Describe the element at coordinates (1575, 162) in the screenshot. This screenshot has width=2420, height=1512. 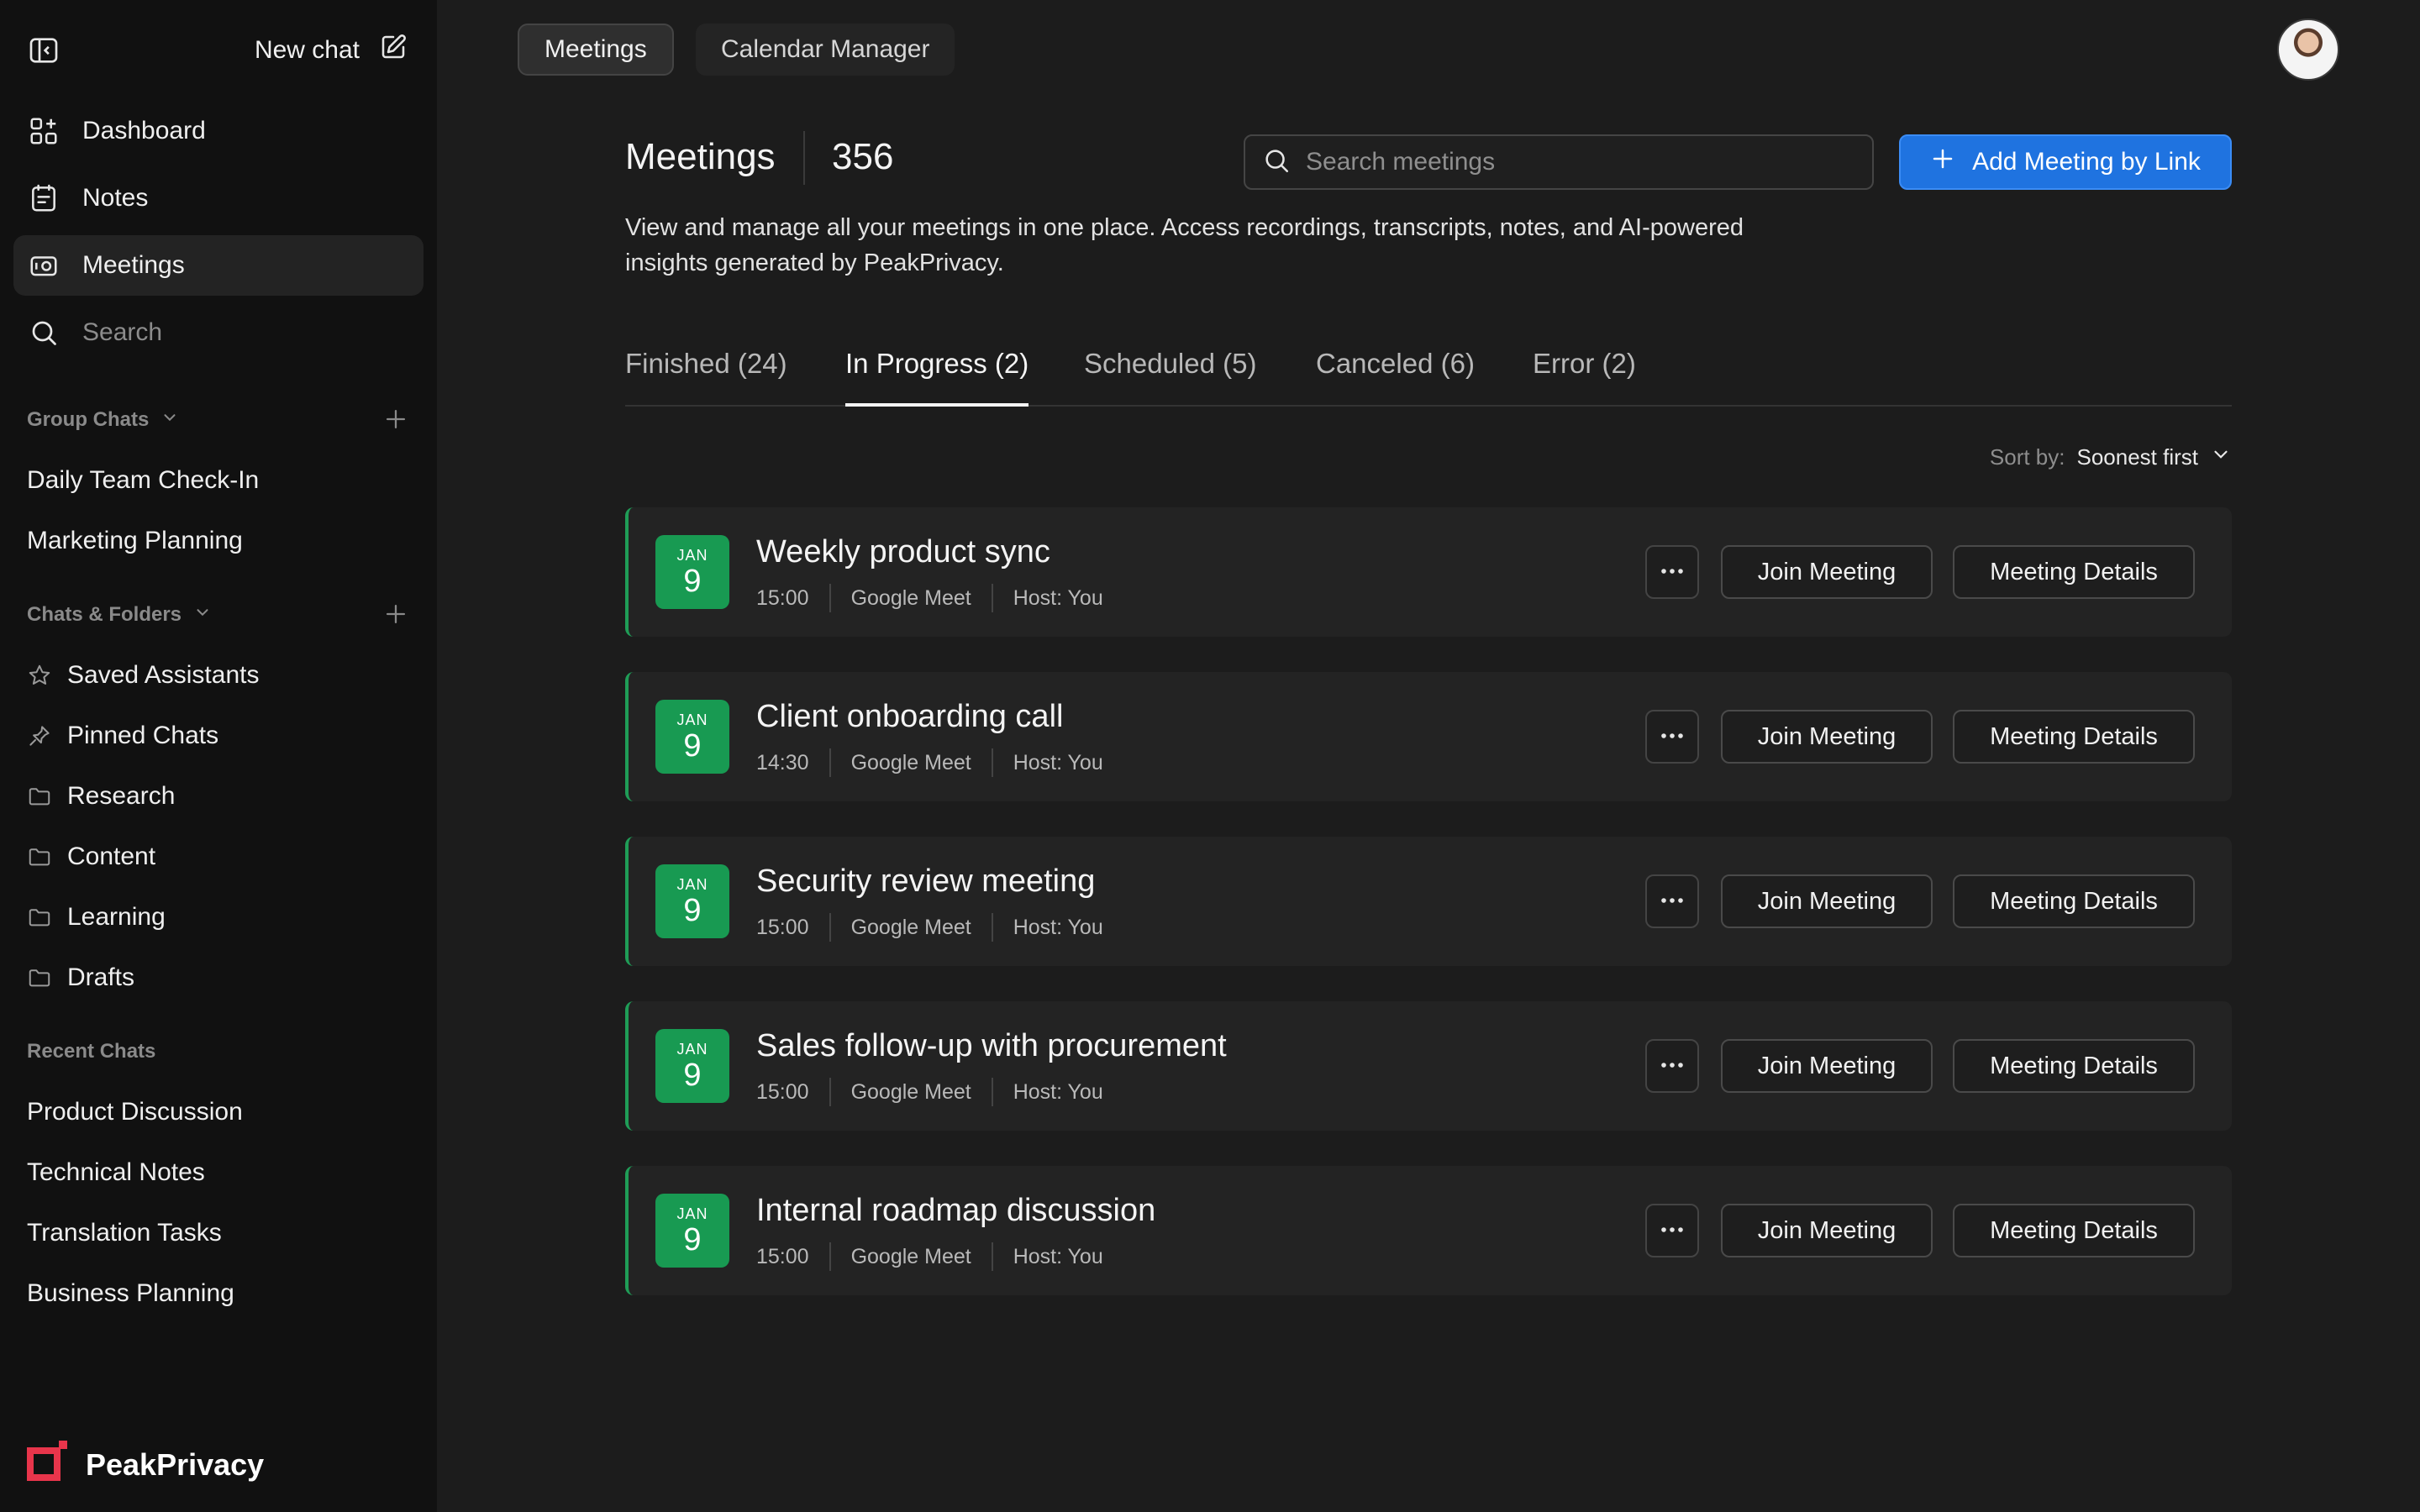
I see `search-meetings-input` at that location.